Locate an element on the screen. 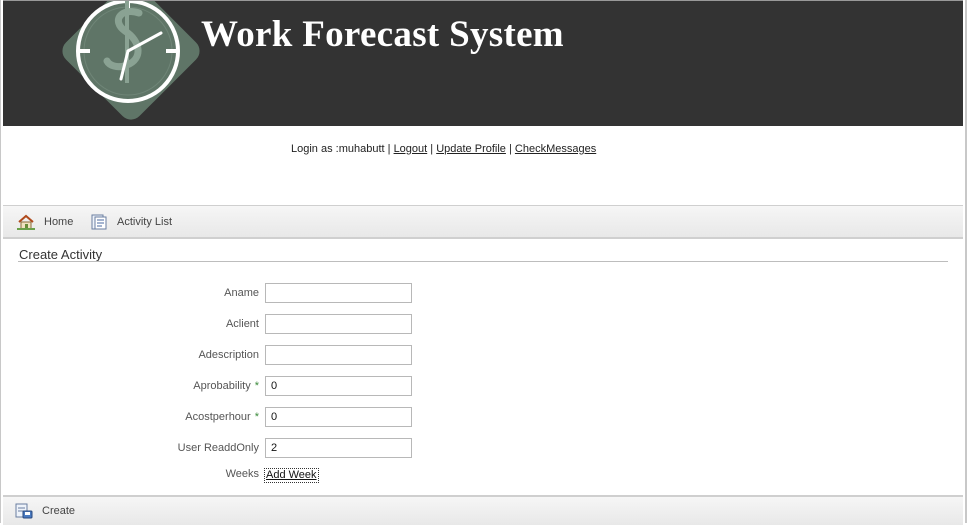 This screenshot has width=969, height=525. form-row-aname: Aname is located at coordinates (250, 293).